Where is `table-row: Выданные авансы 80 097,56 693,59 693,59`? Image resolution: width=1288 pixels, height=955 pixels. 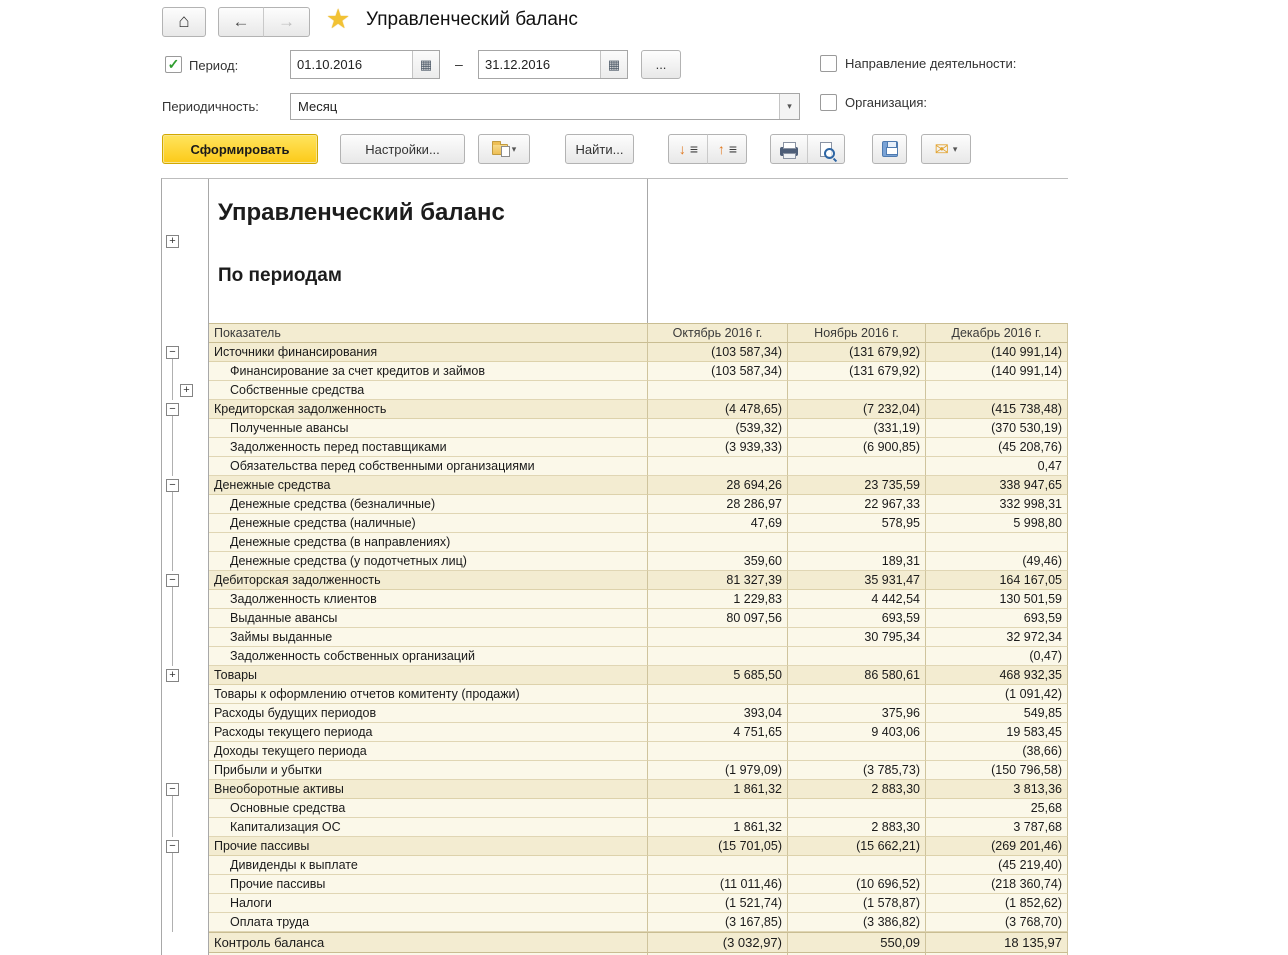 table-row: Выданные авансы 80 097,56 693,59 693,59 is located at coordinates (615, 618).